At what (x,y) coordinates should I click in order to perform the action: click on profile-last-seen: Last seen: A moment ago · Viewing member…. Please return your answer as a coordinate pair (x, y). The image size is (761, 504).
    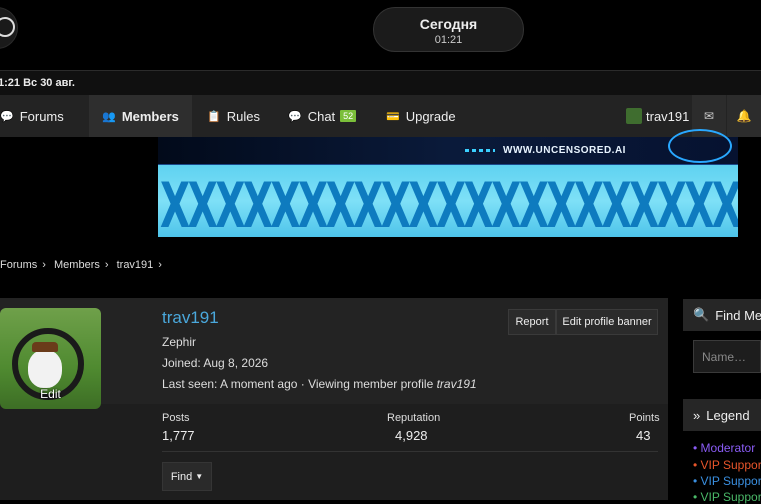
    Looking at the image, I should click on (319, 384).